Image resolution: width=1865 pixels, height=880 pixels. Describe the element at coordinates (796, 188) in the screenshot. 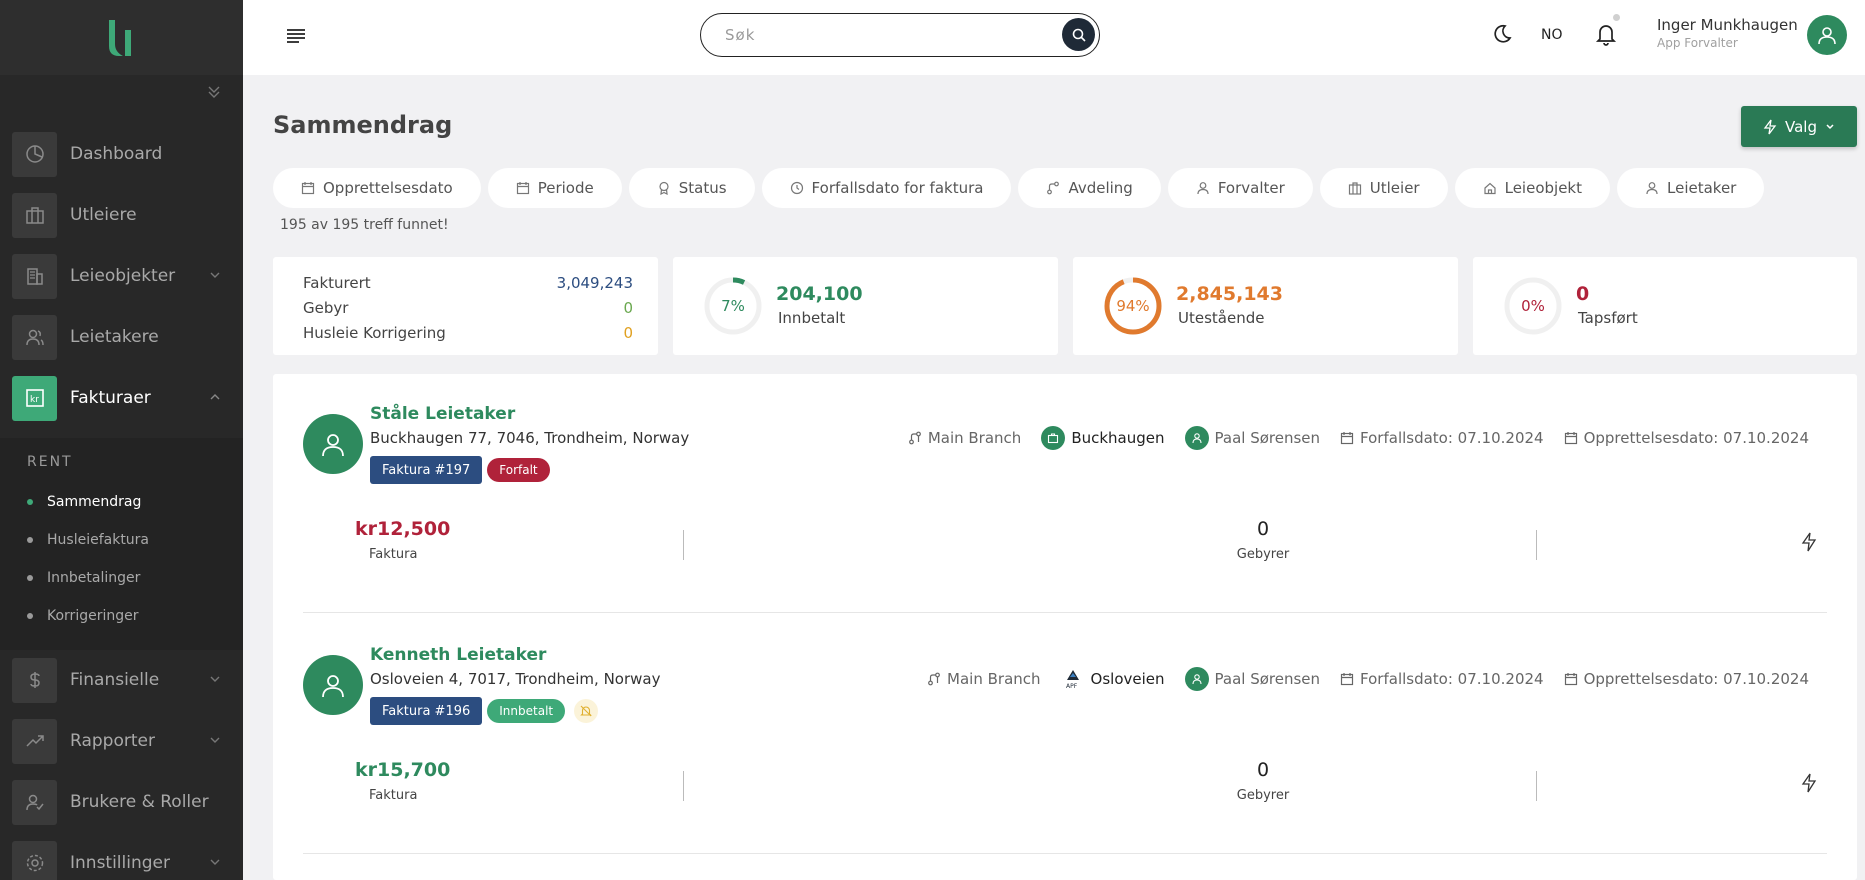

I see `clock-icon` at that location.